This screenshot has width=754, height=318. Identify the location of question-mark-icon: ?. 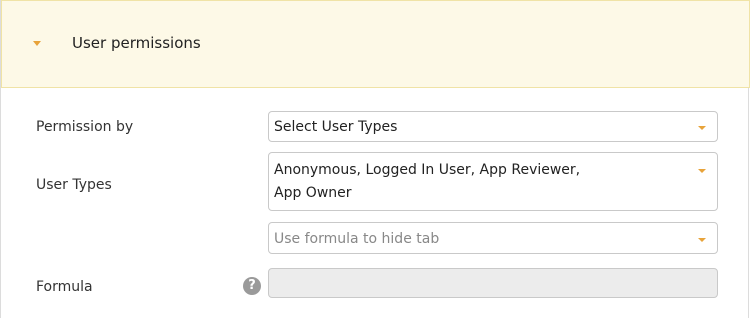
(252, 286).